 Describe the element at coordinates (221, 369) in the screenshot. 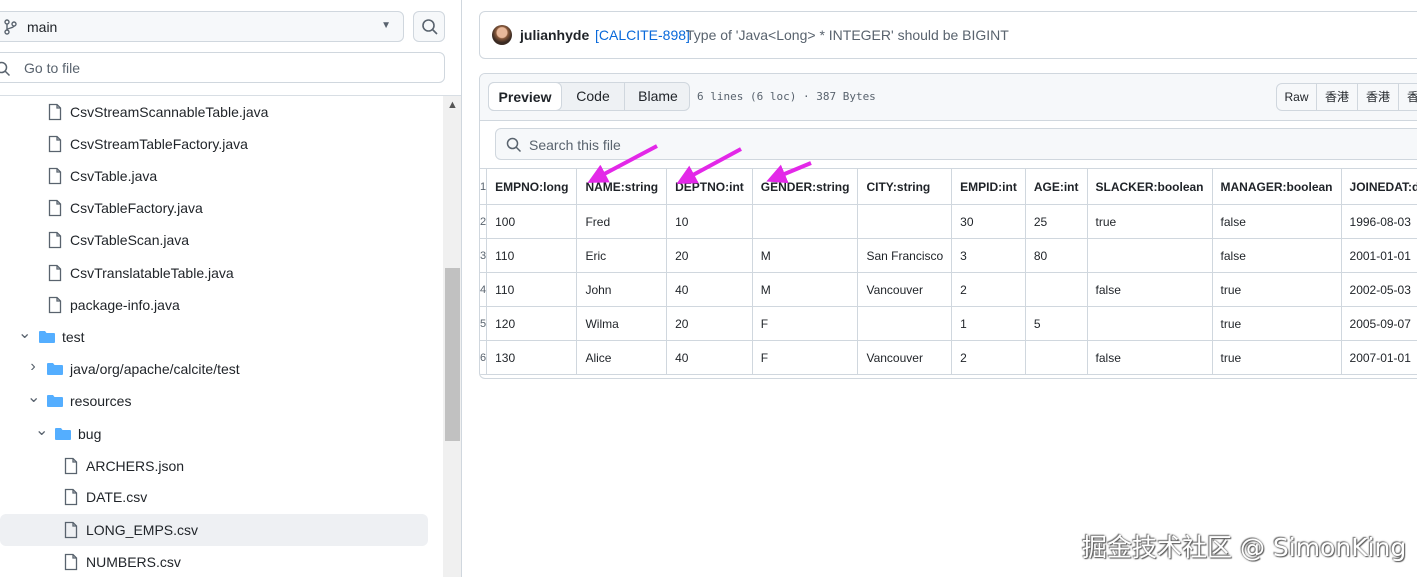

I see `tree-folder: › java/org/apache/calcite/test` at that location.